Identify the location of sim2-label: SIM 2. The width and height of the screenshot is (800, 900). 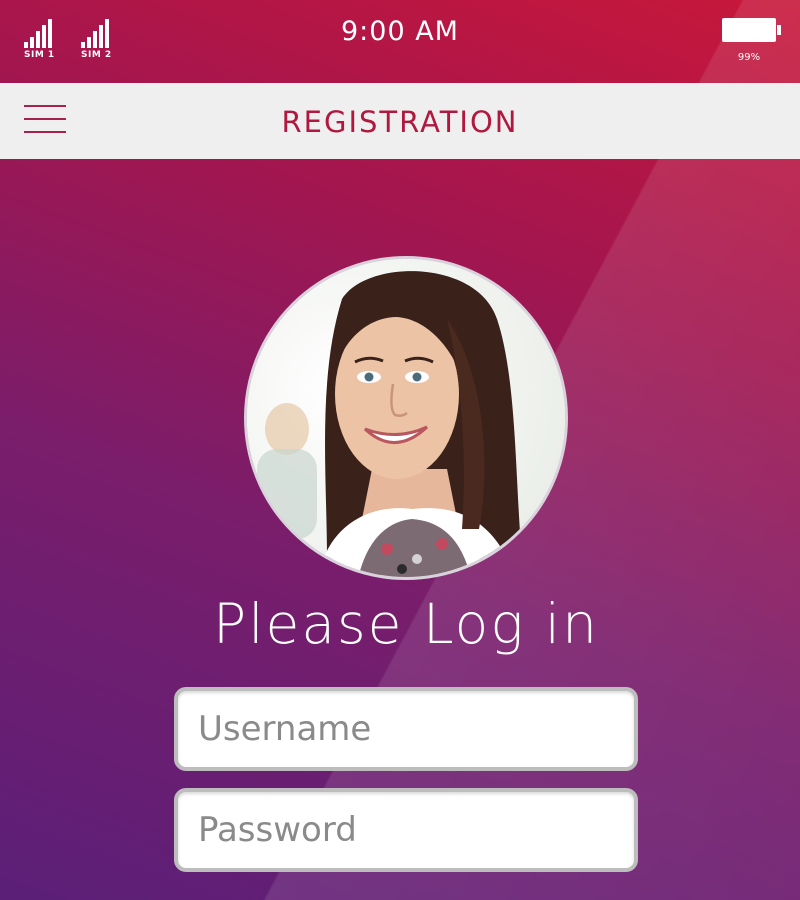
(96, 55).